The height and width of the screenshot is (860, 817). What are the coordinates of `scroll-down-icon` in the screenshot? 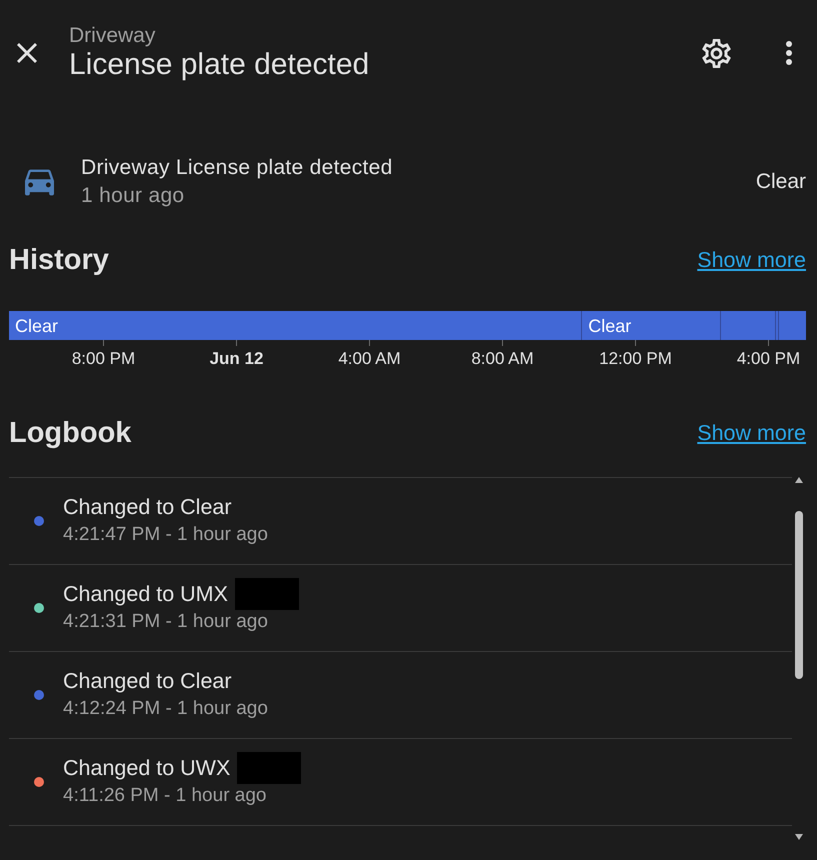 It's located at (799, 837).